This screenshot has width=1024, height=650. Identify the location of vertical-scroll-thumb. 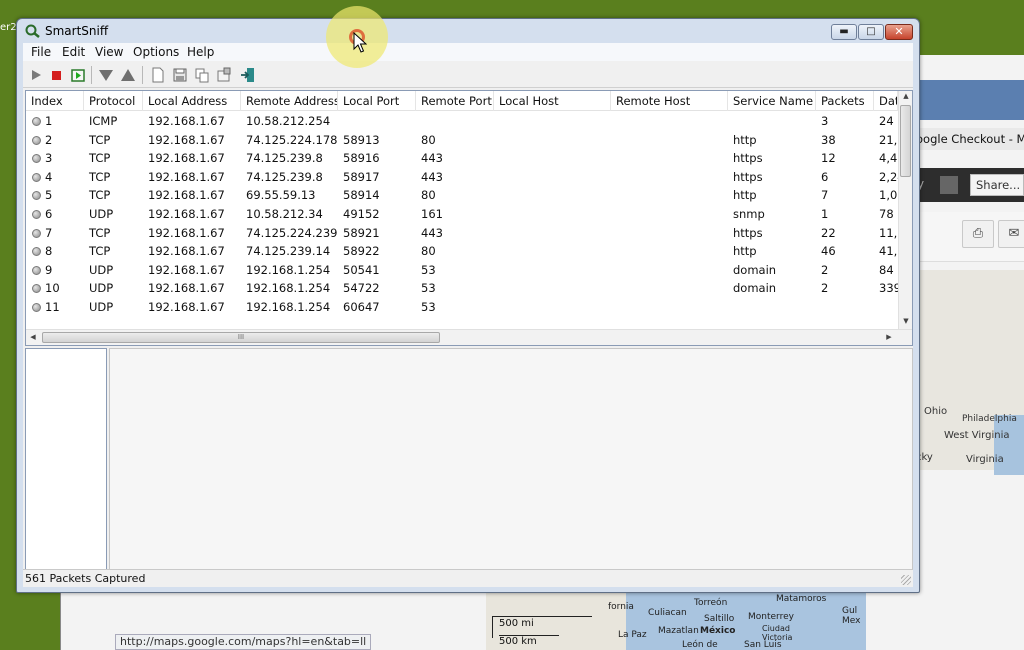
(905, 141).